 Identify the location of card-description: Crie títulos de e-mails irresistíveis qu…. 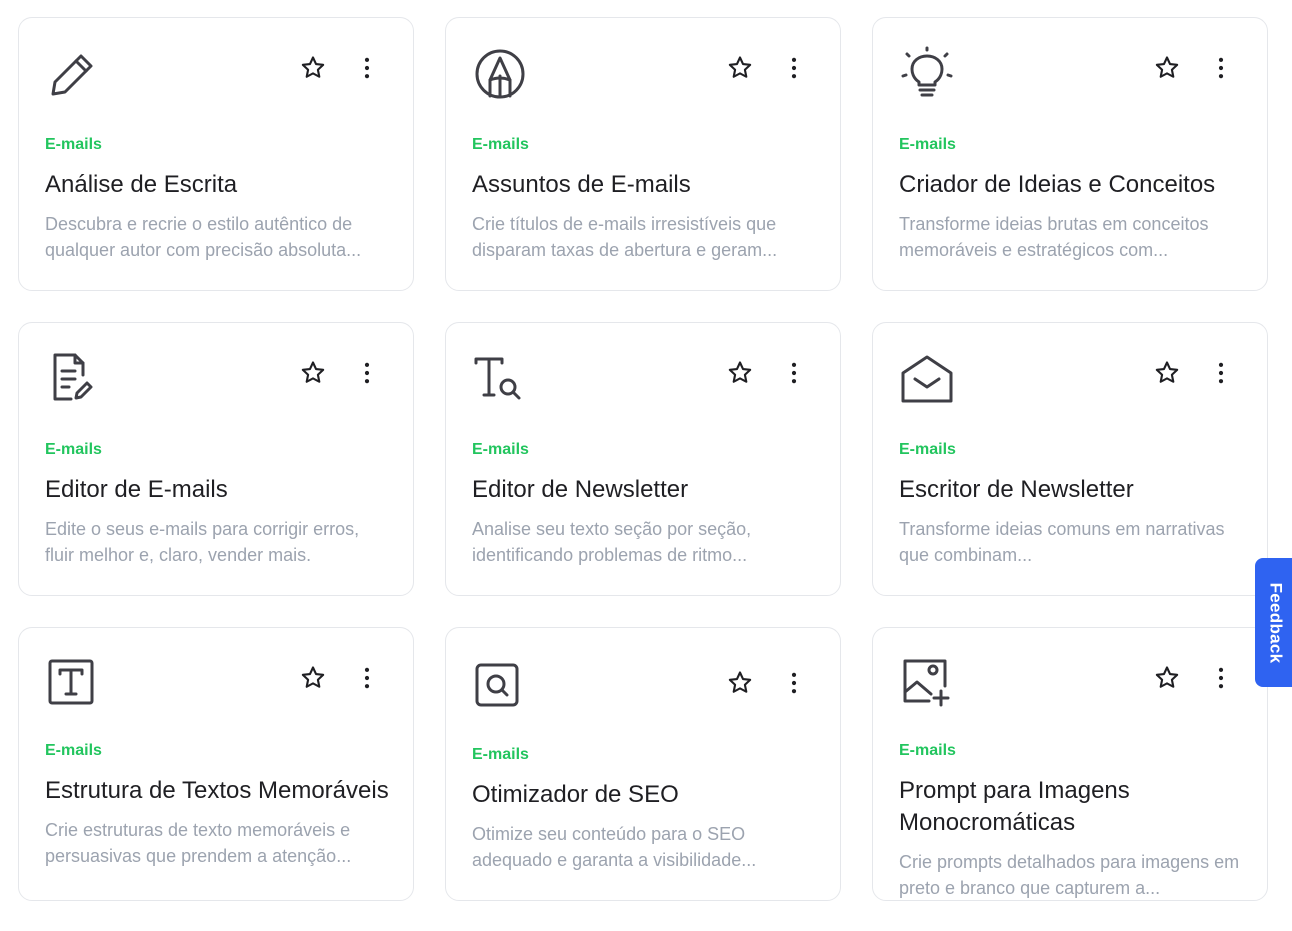
(625, 237).